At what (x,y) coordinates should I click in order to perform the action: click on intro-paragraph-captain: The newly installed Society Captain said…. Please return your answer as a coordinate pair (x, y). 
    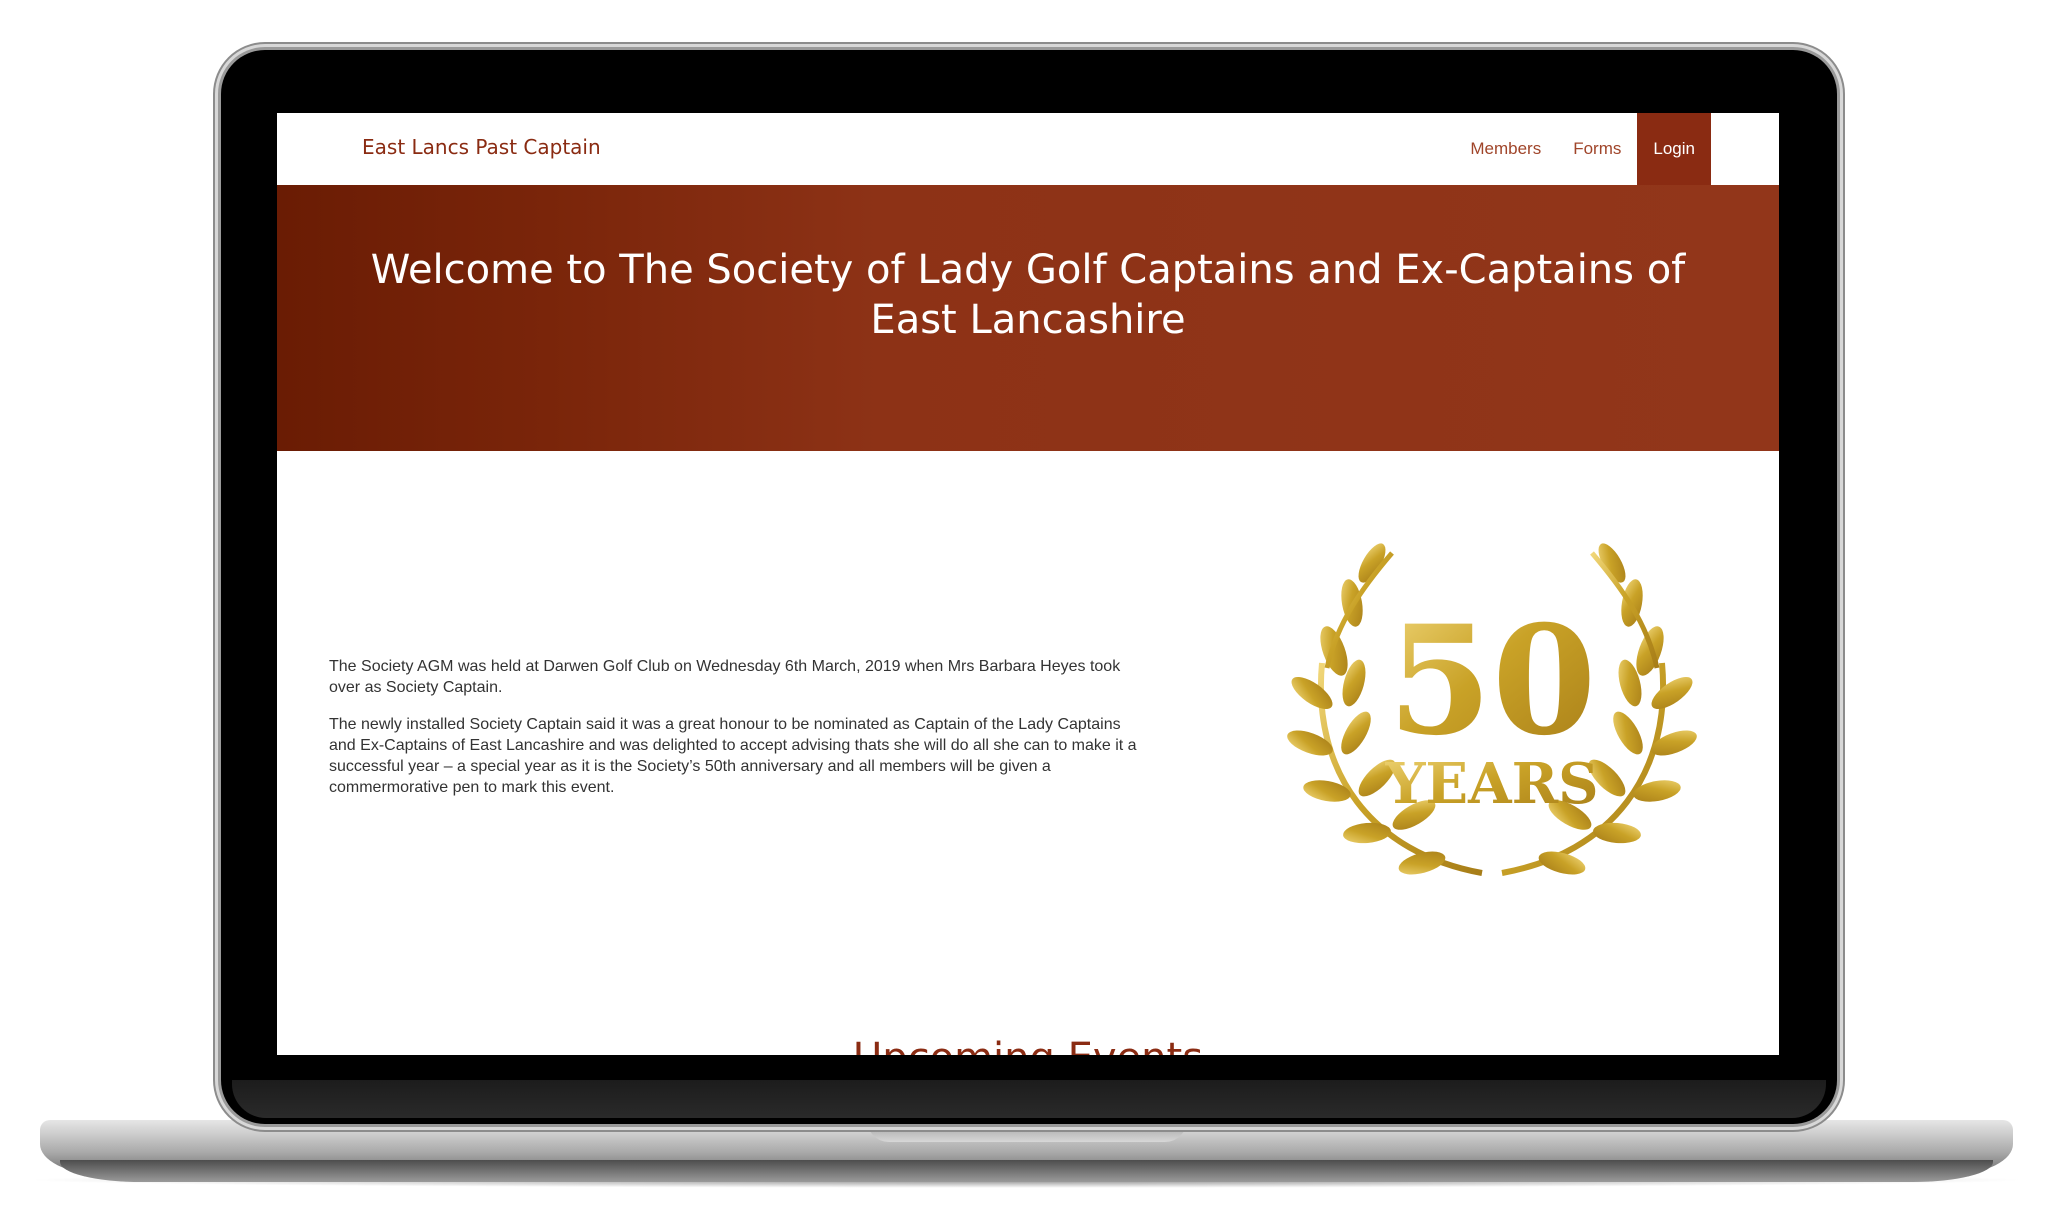
    Looking at the image, I should click on (733, 756).